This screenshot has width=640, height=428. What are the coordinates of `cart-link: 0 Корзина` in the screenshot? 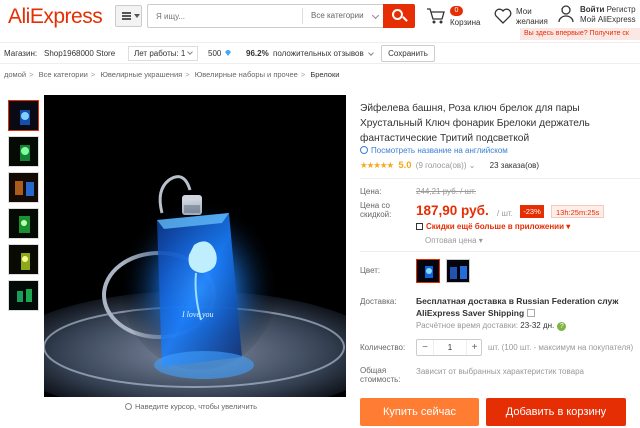 It's located at (456, 18).